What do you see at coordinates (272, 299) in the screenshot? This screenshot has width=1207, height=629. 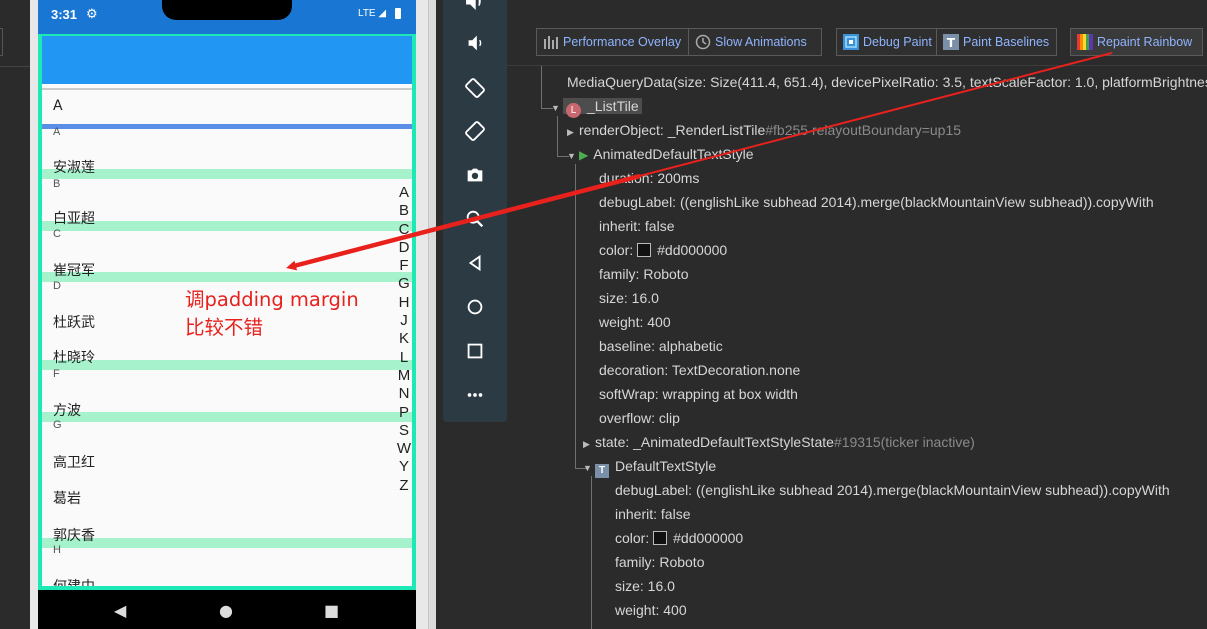 I see `annotation-line-1: 调padding margin` at bounding box center [272, 299].